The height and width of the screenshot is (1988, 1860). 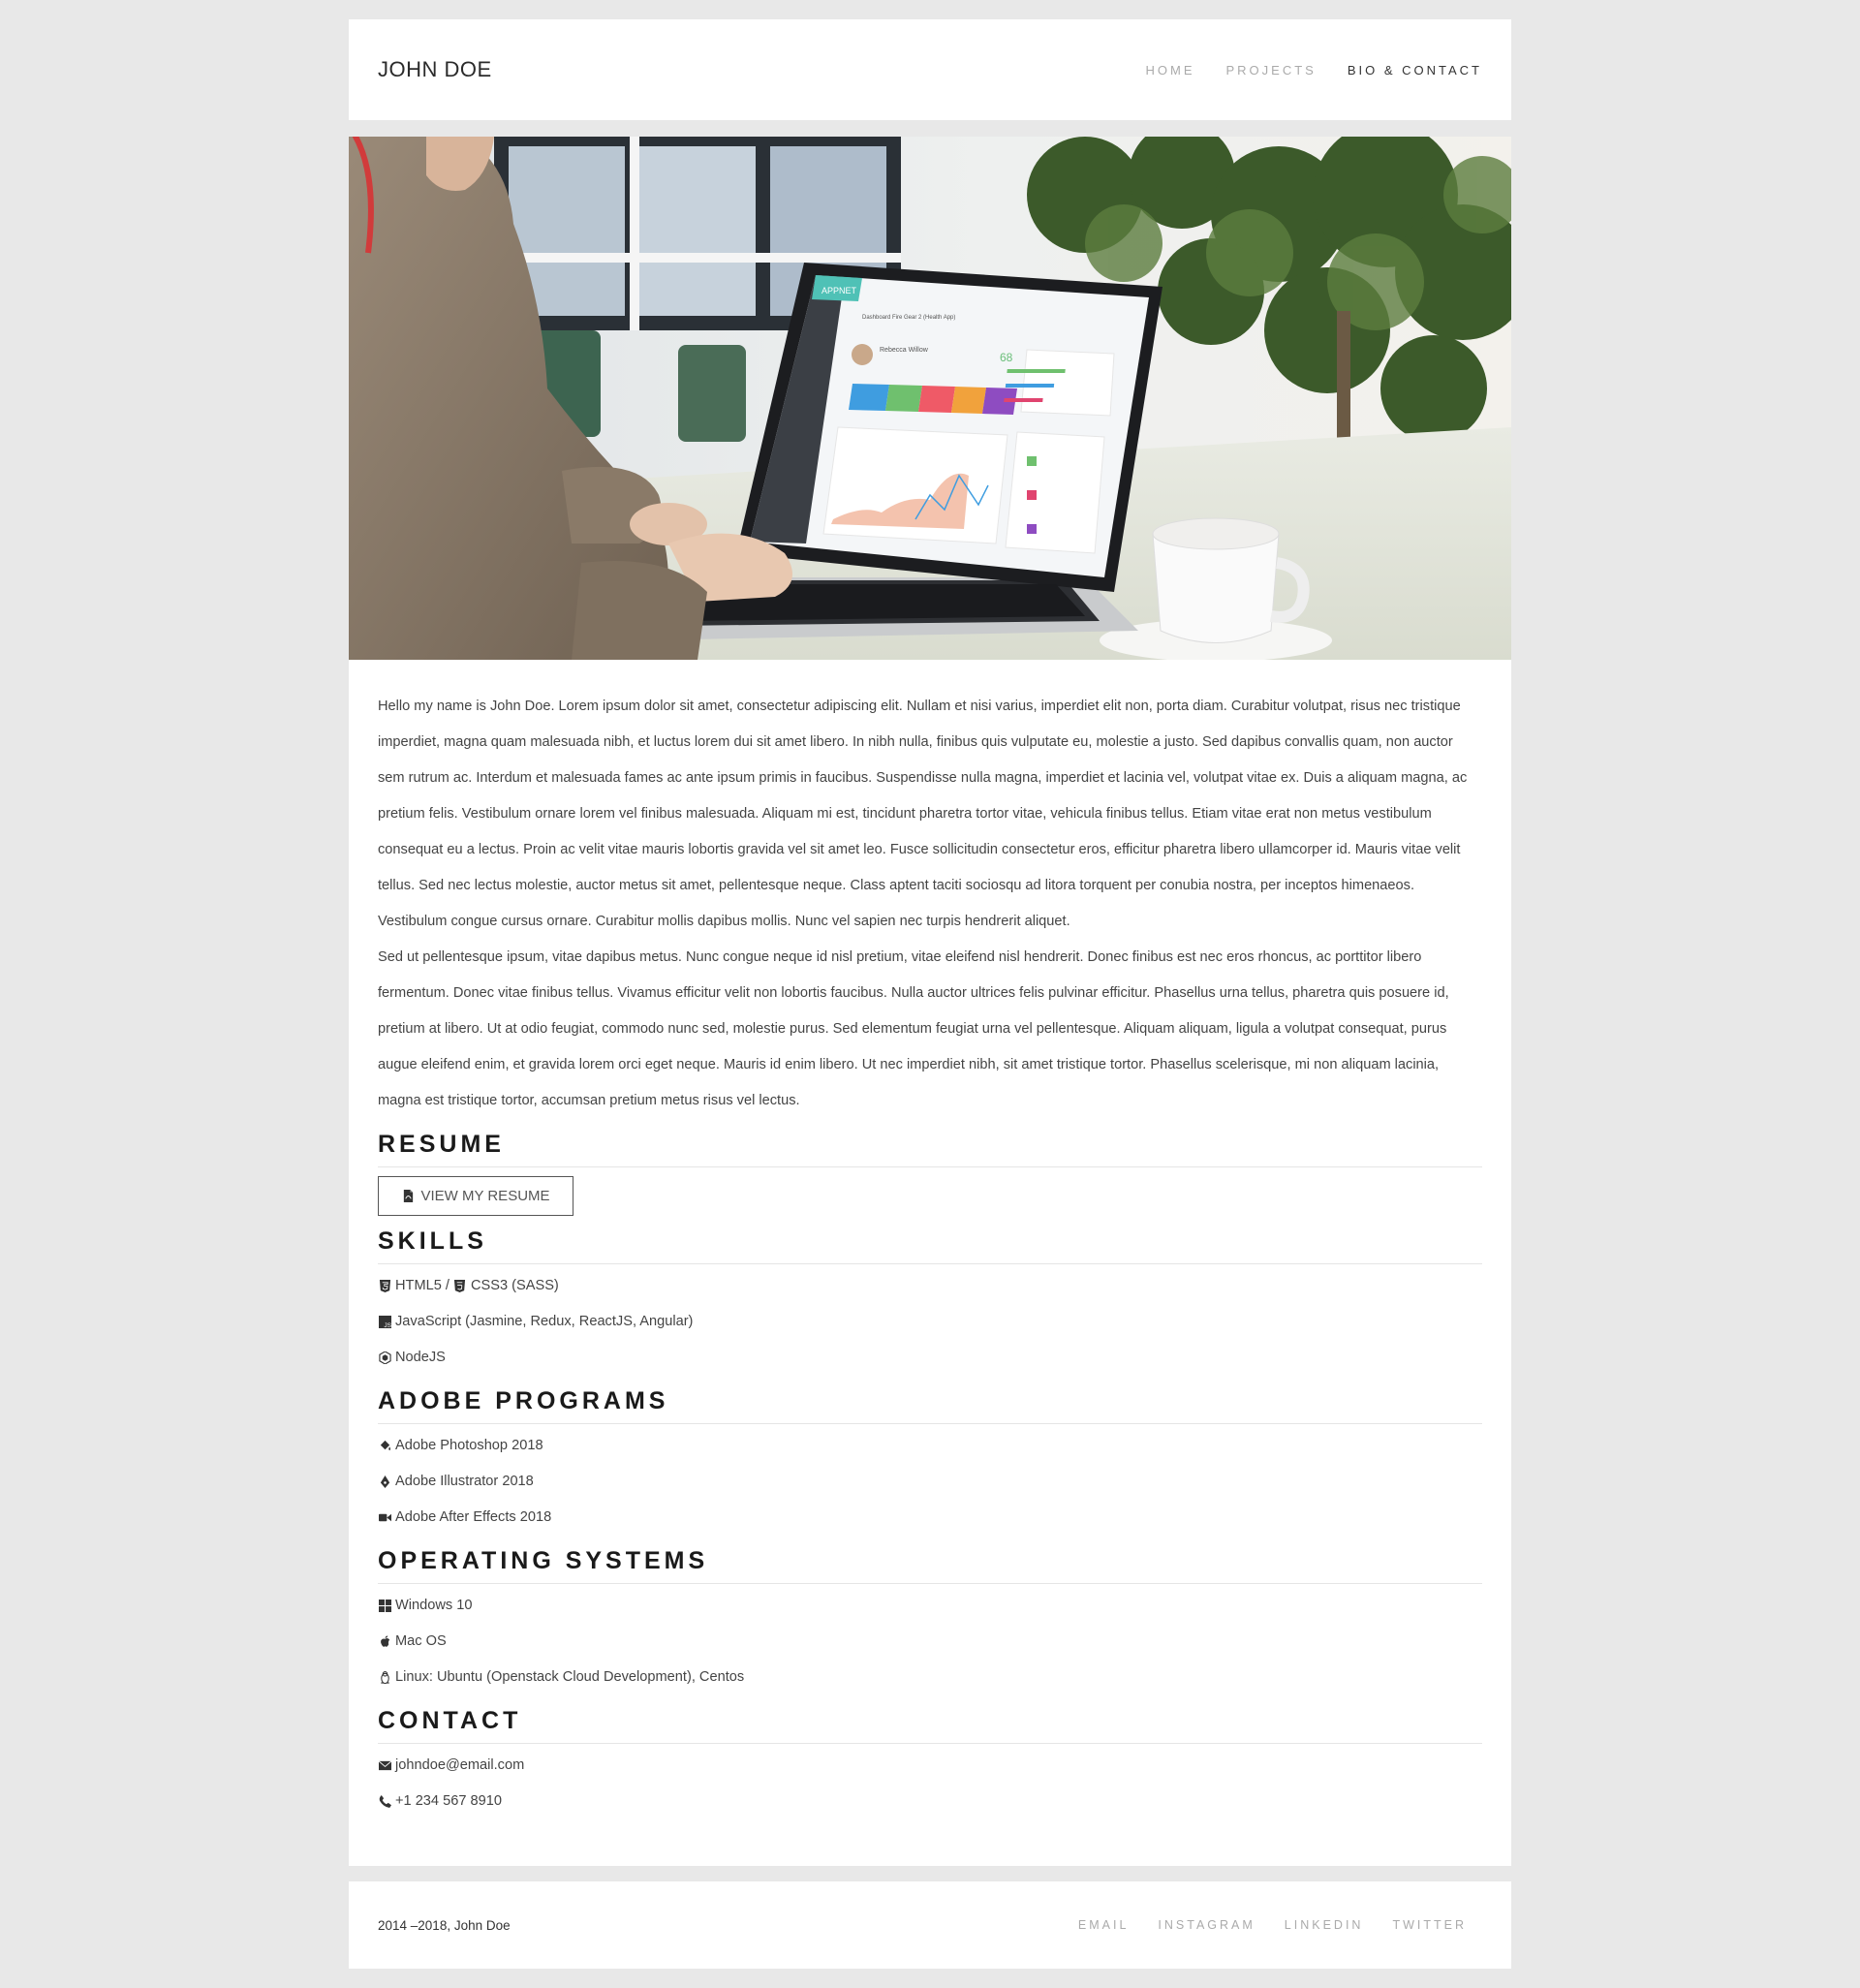 I want to click on view-resume-label: VIEW MY RESUME, so click(x=485, y=1196).